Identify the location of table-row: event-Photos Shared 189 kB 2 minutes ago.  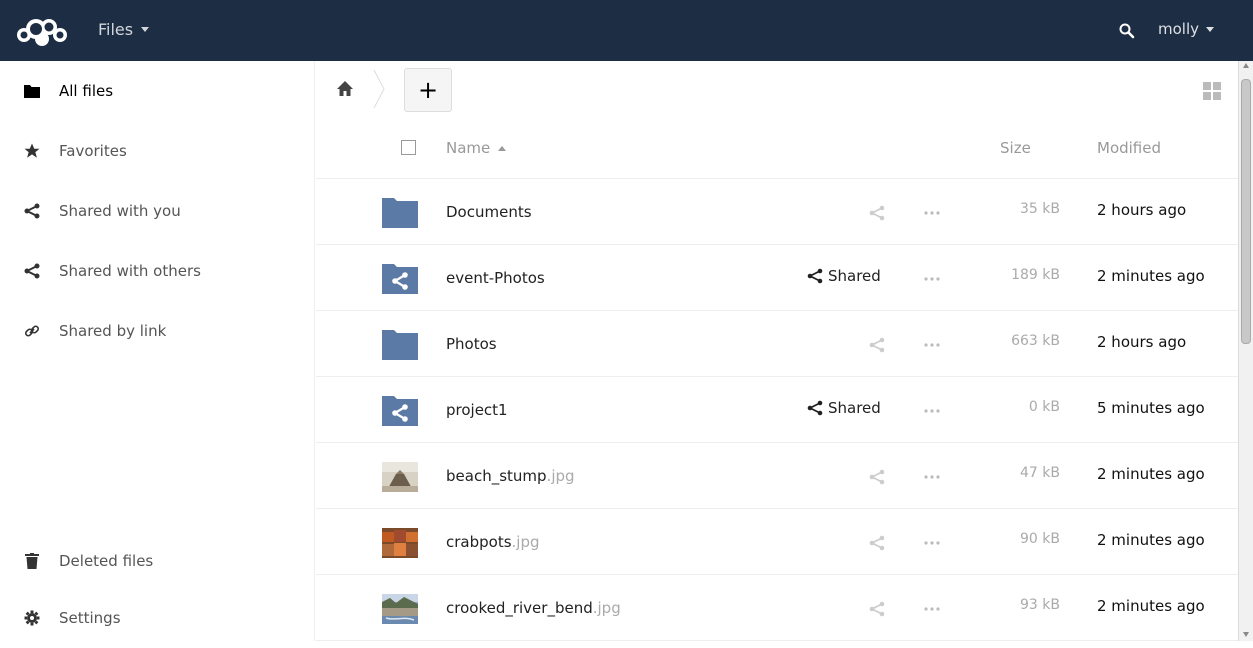
(777, 278).